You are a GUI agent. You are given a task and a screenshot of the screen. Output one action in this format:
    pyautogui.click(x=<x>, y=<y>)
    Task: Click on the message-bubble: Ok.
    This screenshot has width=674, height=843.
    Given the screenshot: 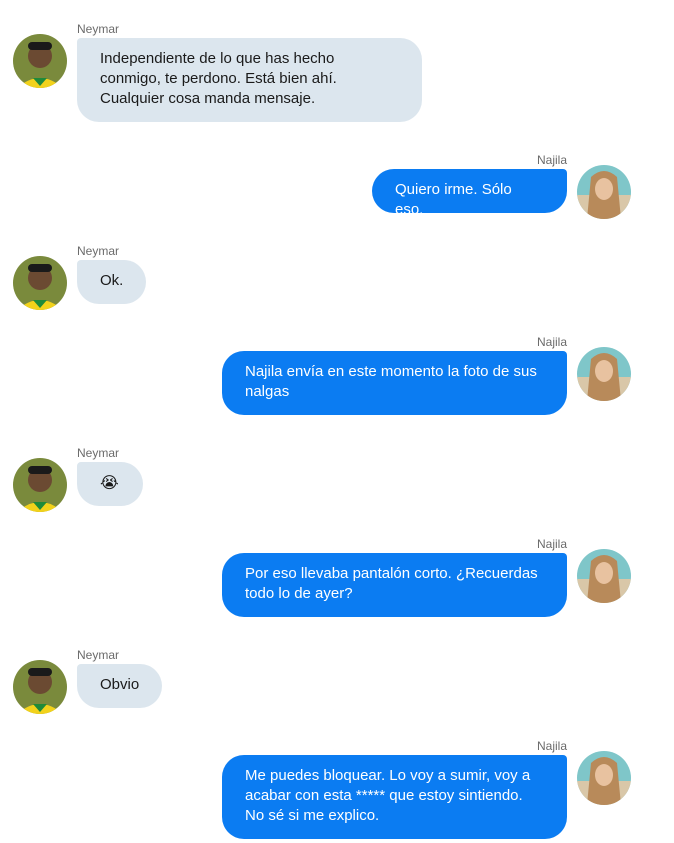 What is the action you would take?
    pyautogui.click(x=111, y=282)
    